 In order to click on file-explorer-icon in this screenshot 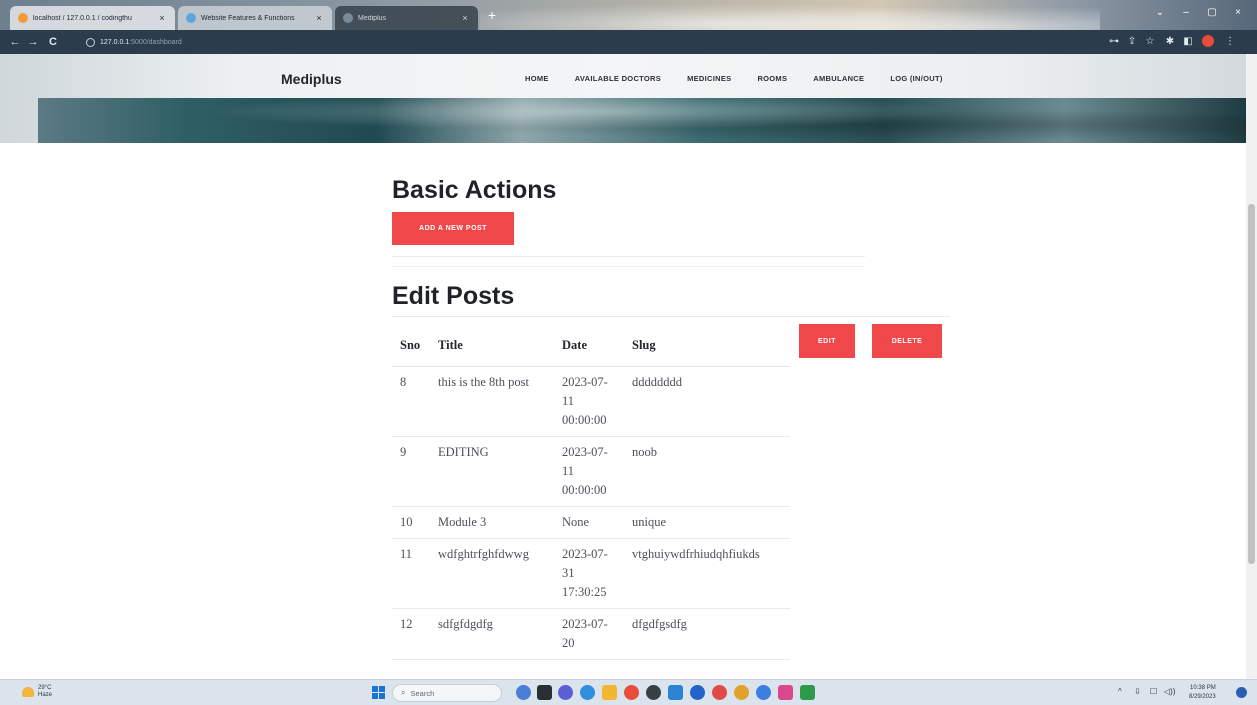, I will do `click(609, 692)`.